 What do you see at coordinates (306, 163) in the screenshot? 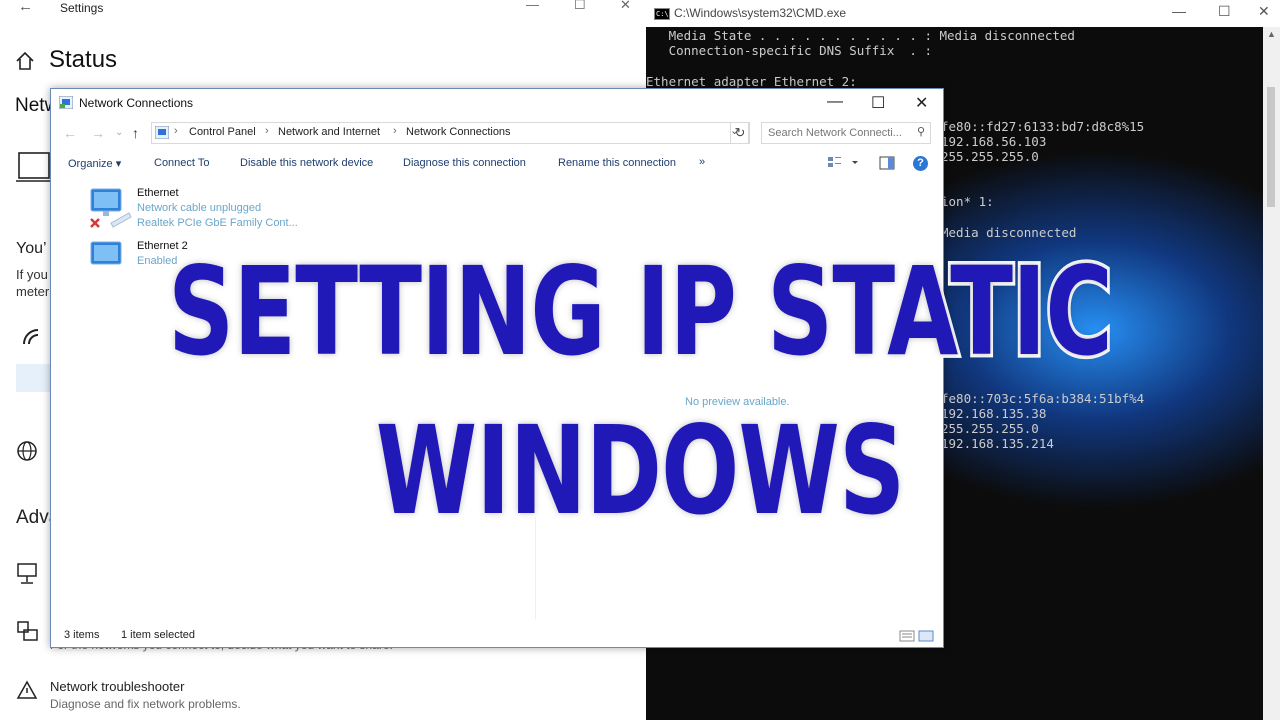
I see `disable-device-button: Disable this network device` at bounding box center [306, 163].